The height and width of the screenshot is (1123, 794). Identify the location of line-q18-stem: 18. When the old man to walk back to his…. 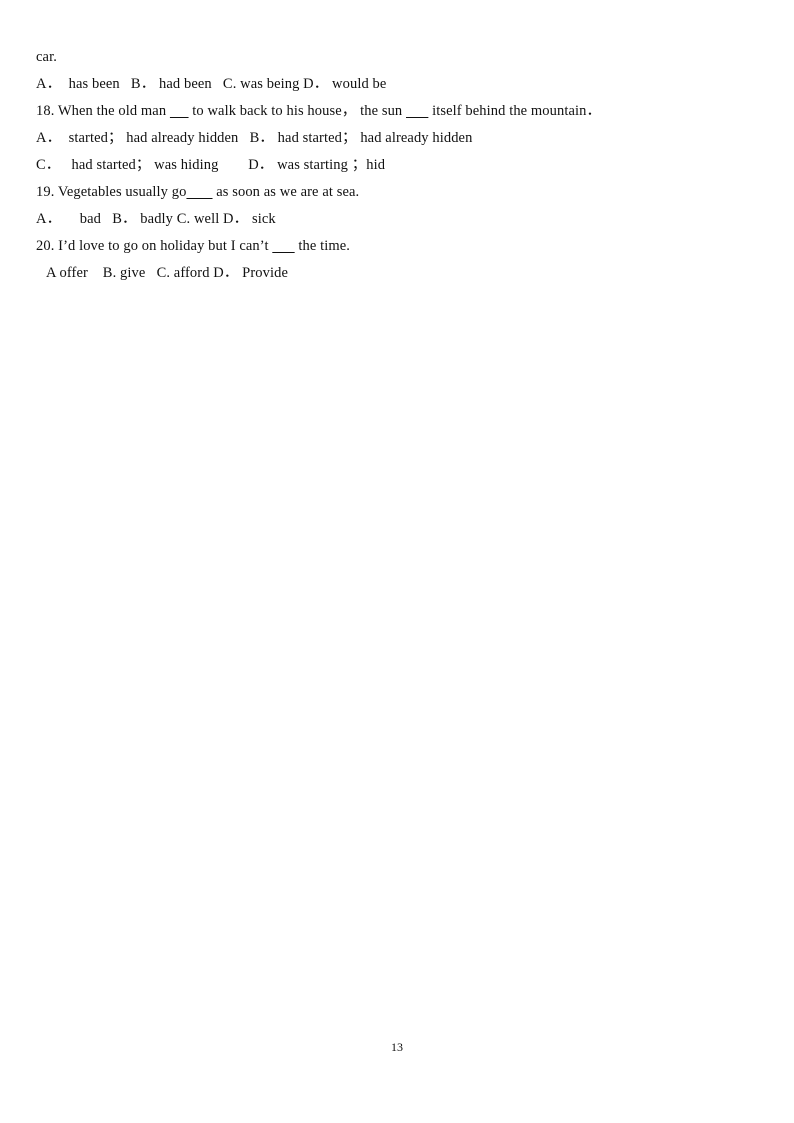
(386, 111).